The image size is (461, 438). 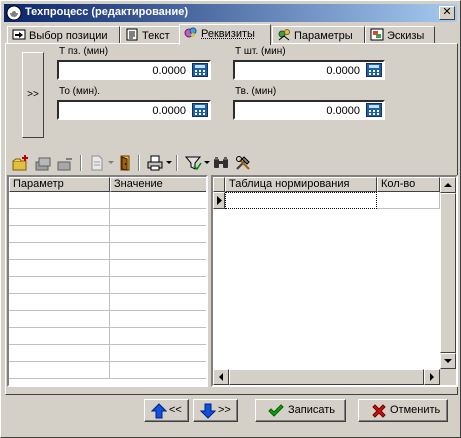 I want to click on t-v-field, so click(x=309, y=110).